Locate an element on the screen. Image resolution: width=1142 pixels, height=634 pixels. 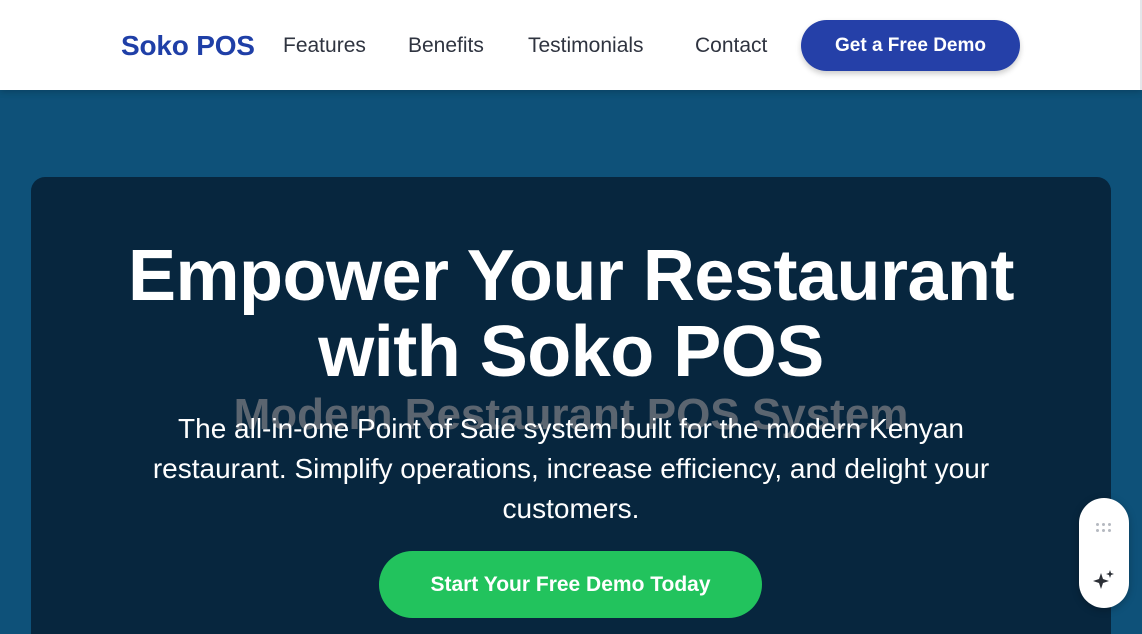
hero-title-line2: with Soko POS is located at coordinates (571, 352).